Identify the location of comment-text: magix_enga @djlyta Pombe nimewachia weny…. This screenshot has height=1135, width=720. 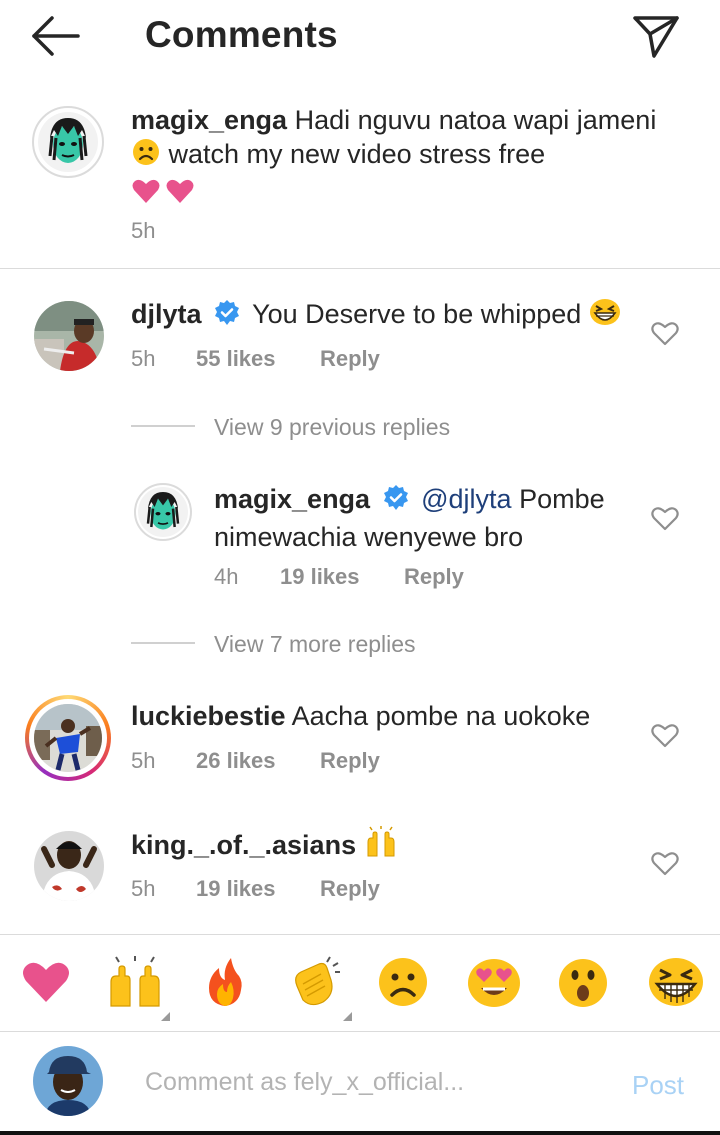
(424, 518).